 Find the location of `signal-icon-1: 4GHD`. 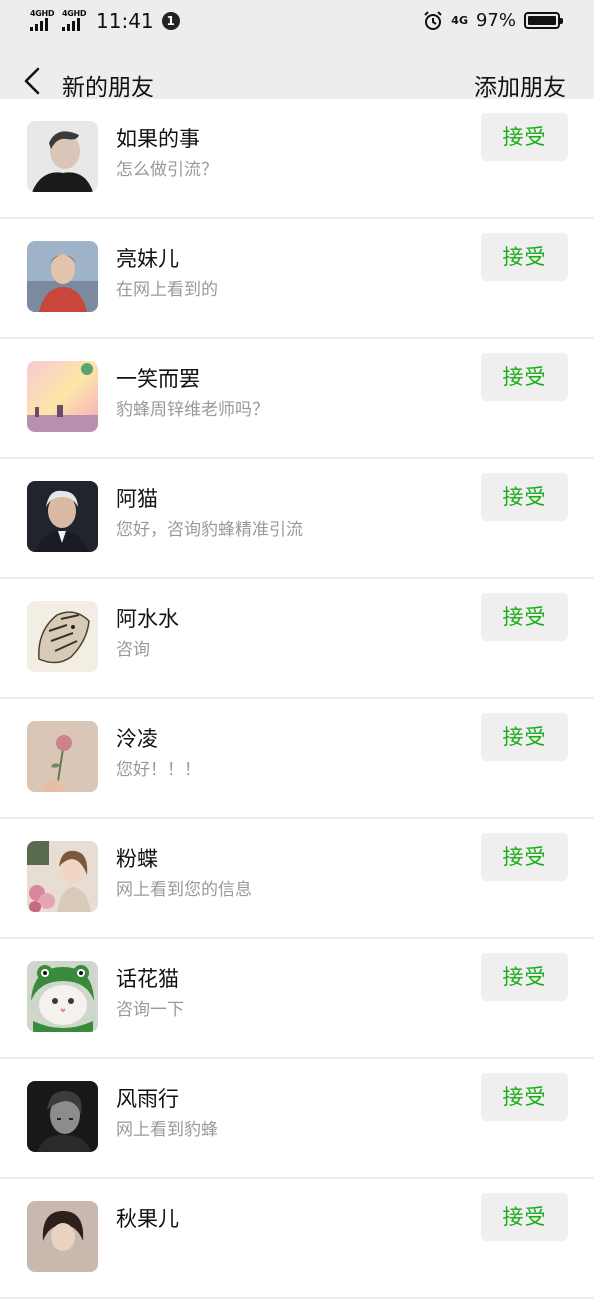

signal-icon-1: 4GHD is located at coordinates (43, 21).